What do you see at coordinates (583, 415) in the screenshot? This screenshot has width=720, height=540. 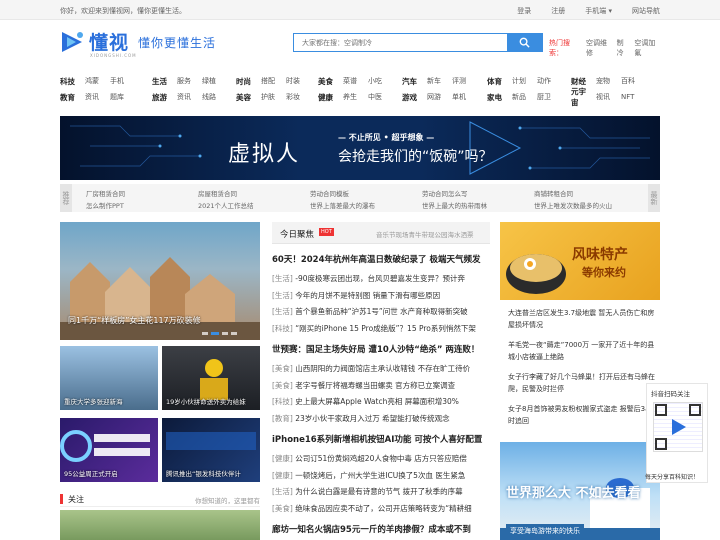 I see `side-news-item: 女子8月首饰被男友粉权搬家式盗走 报警后3小时追回` at bounding box center [583, 415].